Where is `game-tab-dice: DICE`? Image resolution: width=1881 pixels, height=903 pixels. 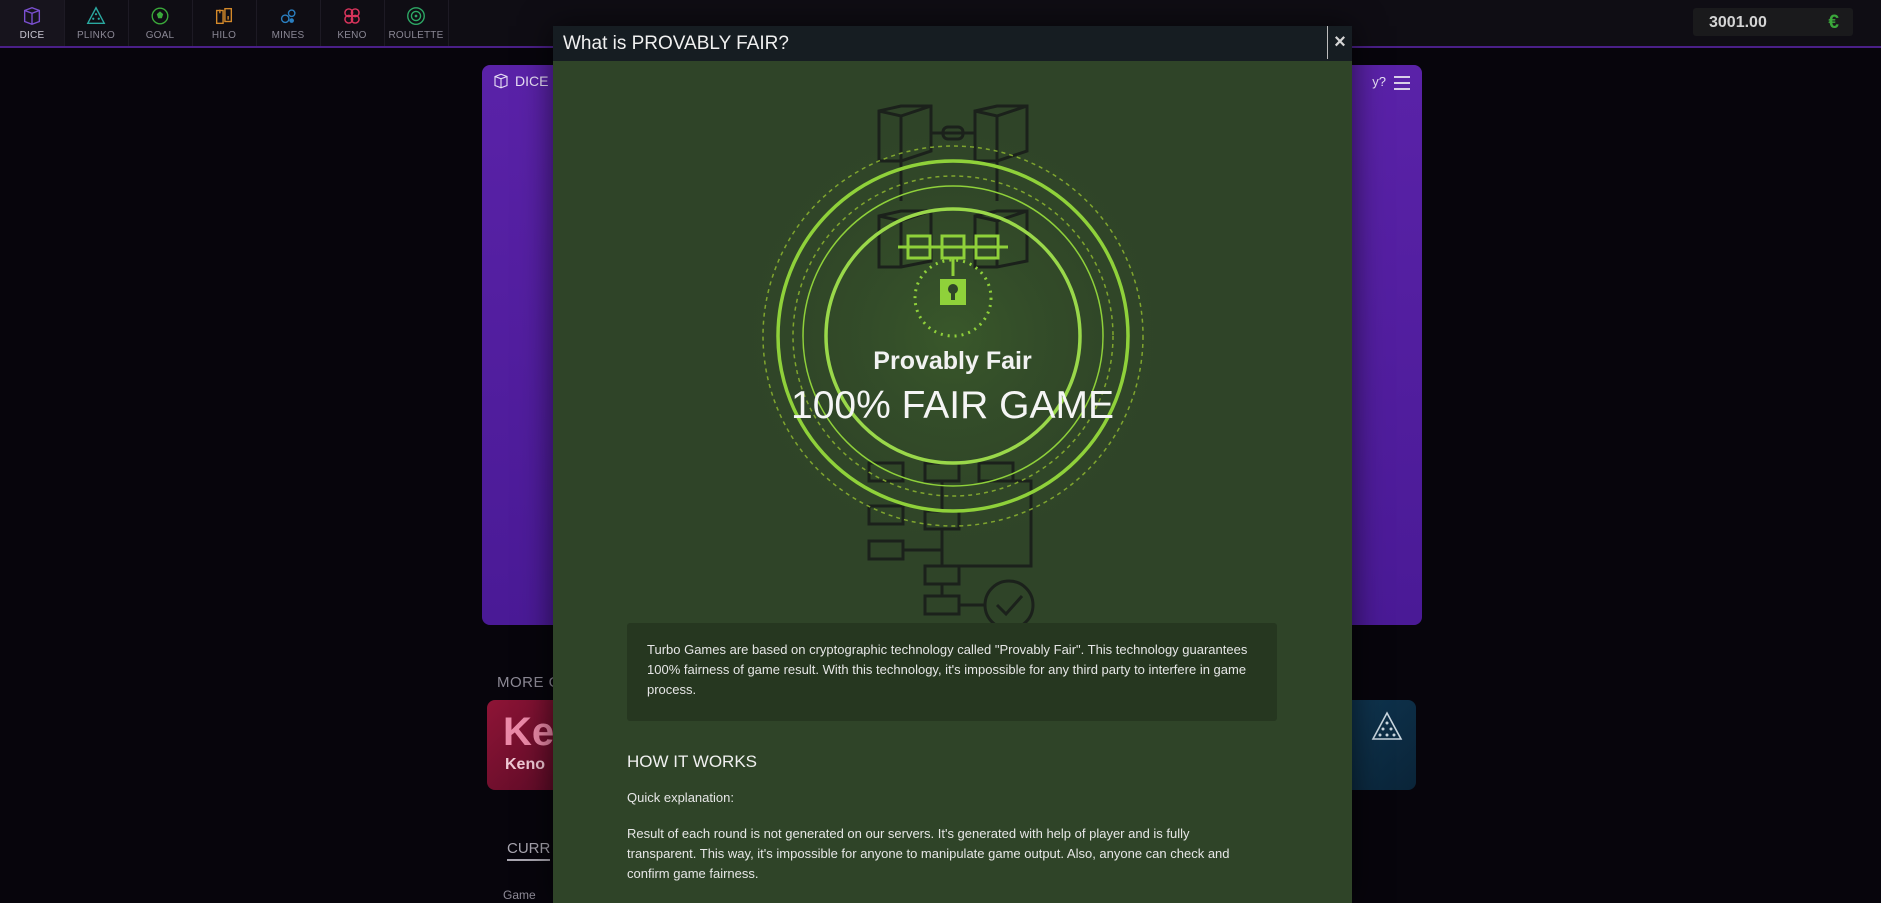
game-tab-dice: DICE is located at coordinates (520, 81).